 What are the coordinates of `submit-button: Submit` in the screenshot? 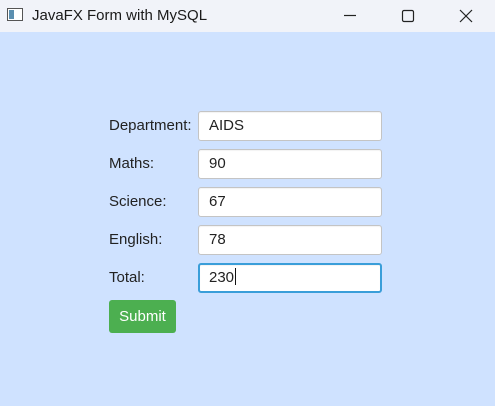 It's located at (142, 316).